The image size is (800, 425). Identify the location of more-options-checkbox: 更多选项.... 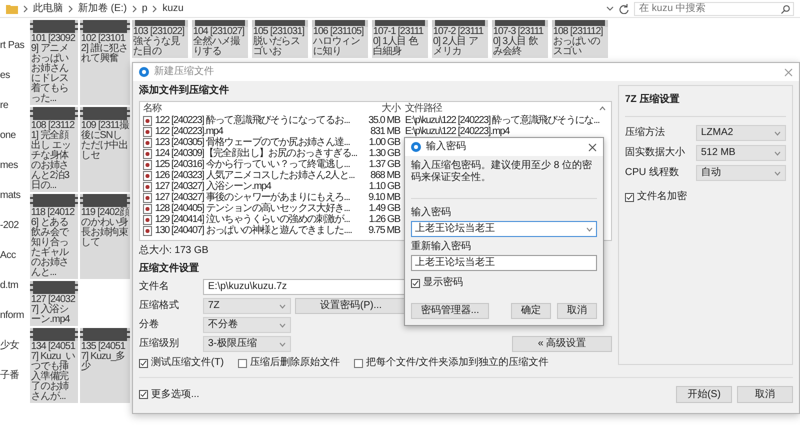
(169, 394).